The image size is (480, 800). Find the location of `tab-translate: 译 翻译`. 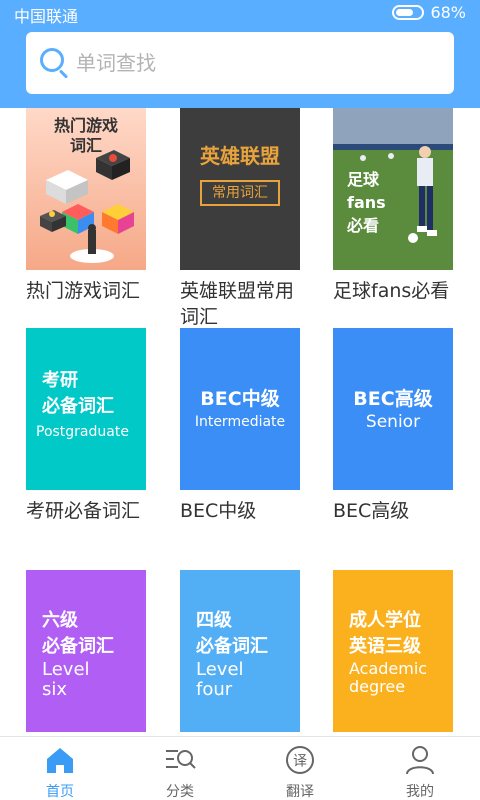

tab-translate: 译 翻译 is located at coordinates (300, 768).